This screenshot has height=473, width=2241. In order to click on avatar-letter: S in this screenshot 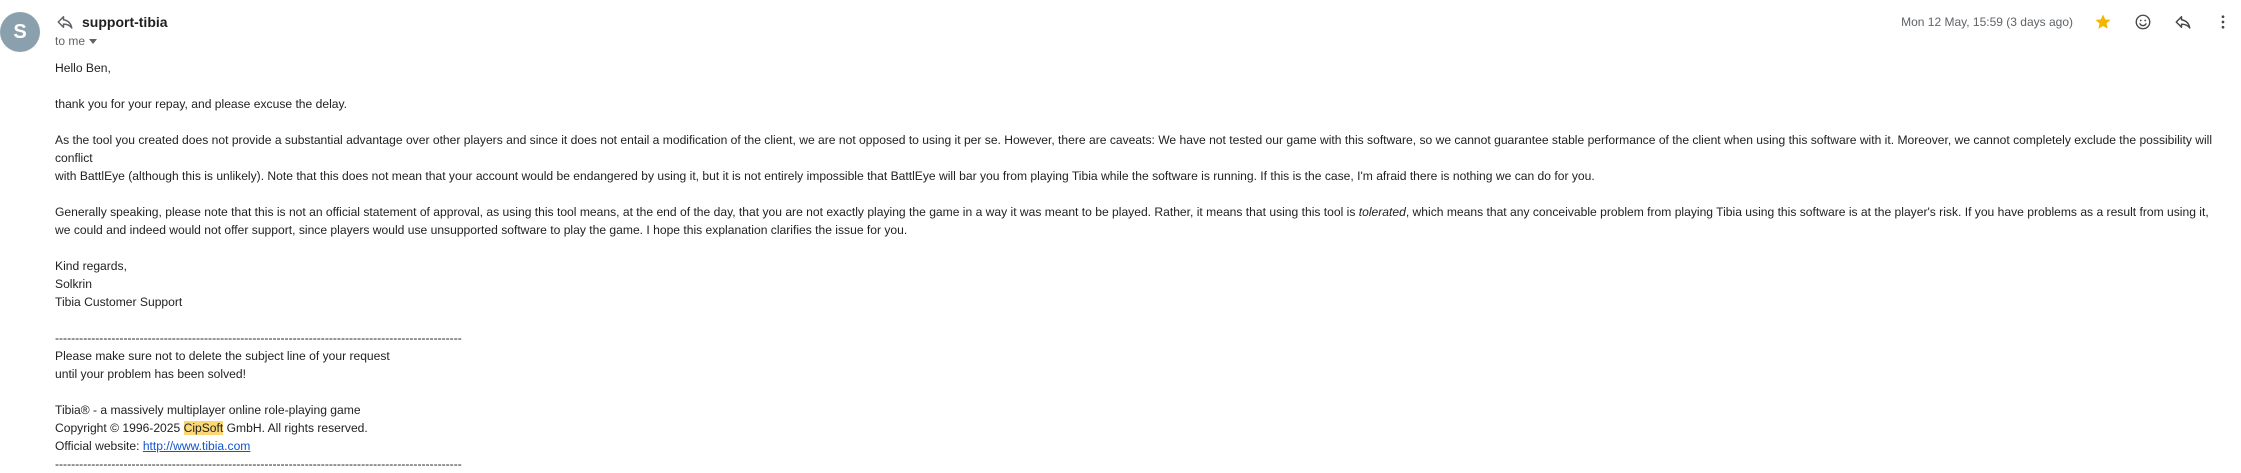, I will do `click(20, 31)`.